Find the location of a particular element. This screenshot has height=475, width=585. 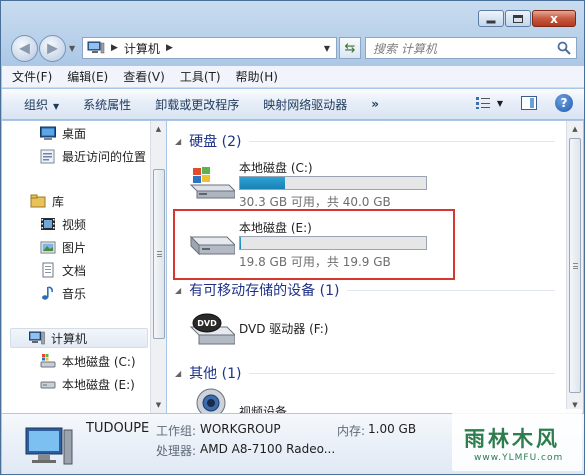

sidebar-item-drive-e: 本地磁盘 (E:) is located at coordinates (87, 384).